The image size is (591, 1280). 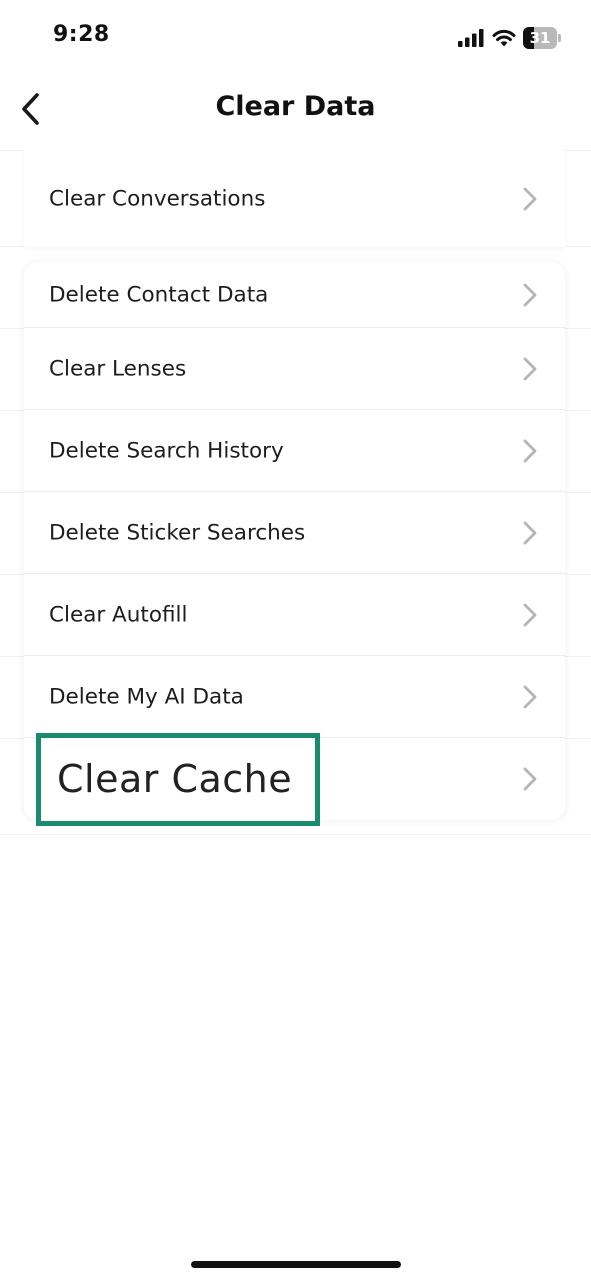 I want to click on clear-autofill-row: Clear Autofill, so click(x=294, y=615).